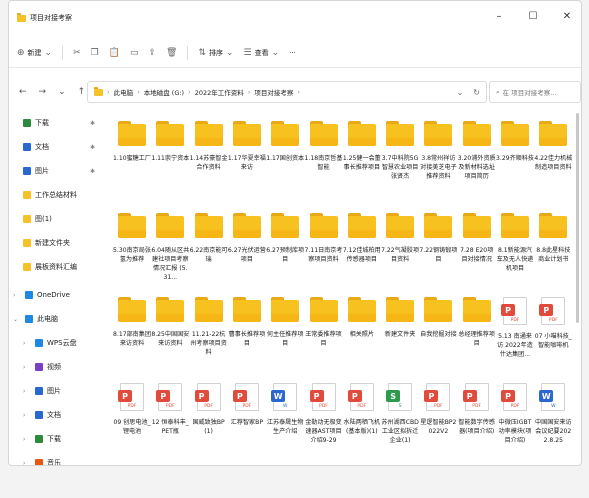  Describe the element at coordinates (164, 92) in the screenshot. I see `breadcrumb-item: 本地磁盘 (G:)` at that location.